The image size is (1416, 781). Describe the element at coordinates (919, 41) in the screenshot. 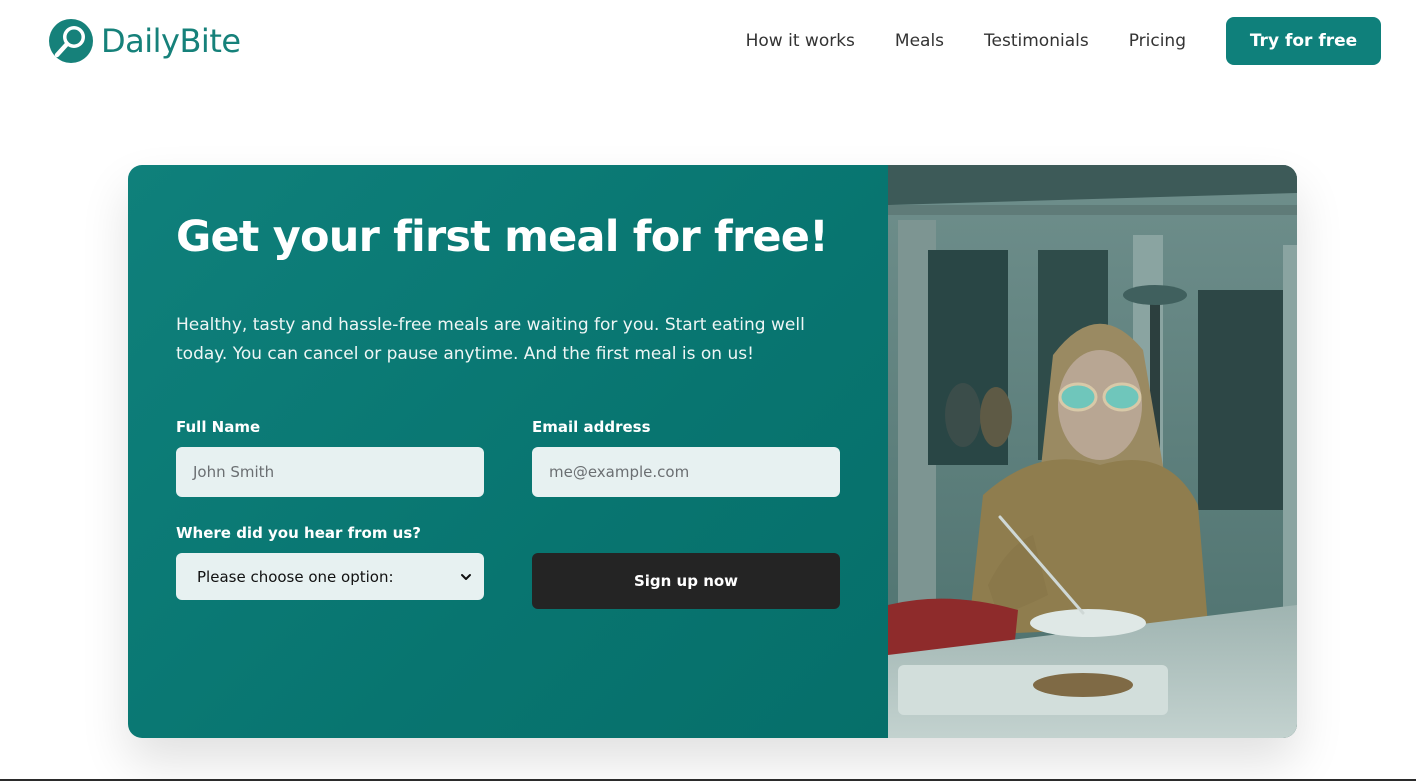

I see `nav-link-meals: Meals` at that location.